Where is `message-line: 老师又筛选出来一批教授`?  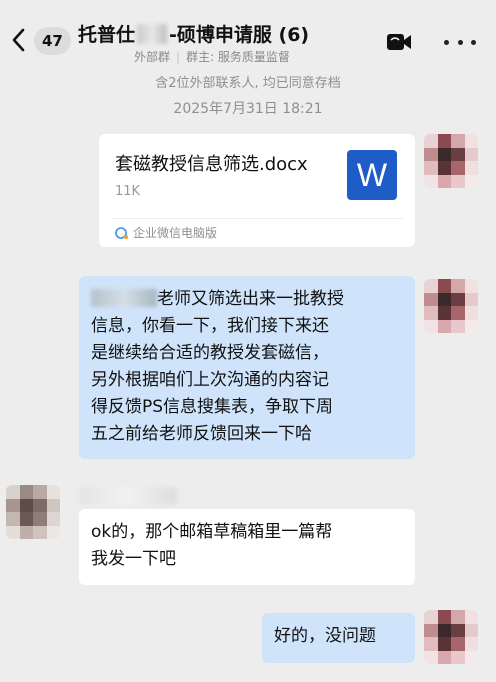
message-line: 老师又筛选出来一批教授 is located at coordinates (247, 299).